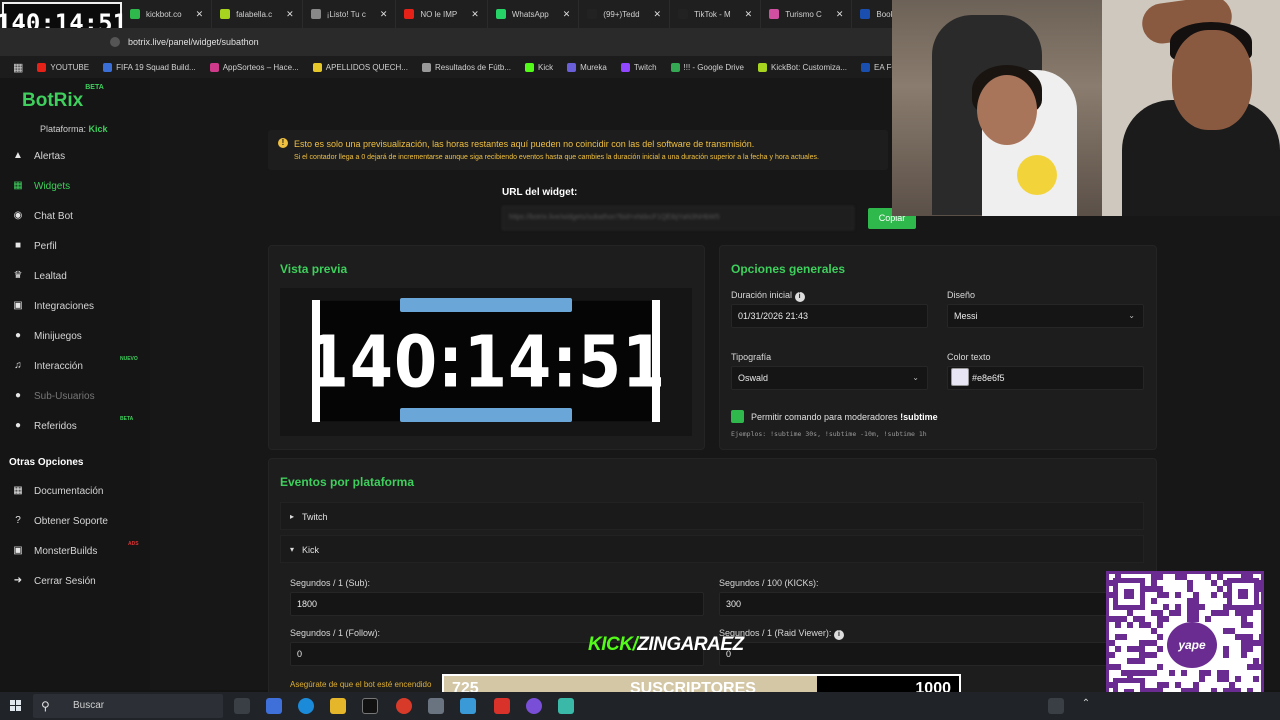 The width and height of the screenshot is (1280, 720). Describe the element at coordinates (47, 366) in the screenshot. I see `sidebar-item-interacci-n: ♫ Interacción` at that location.